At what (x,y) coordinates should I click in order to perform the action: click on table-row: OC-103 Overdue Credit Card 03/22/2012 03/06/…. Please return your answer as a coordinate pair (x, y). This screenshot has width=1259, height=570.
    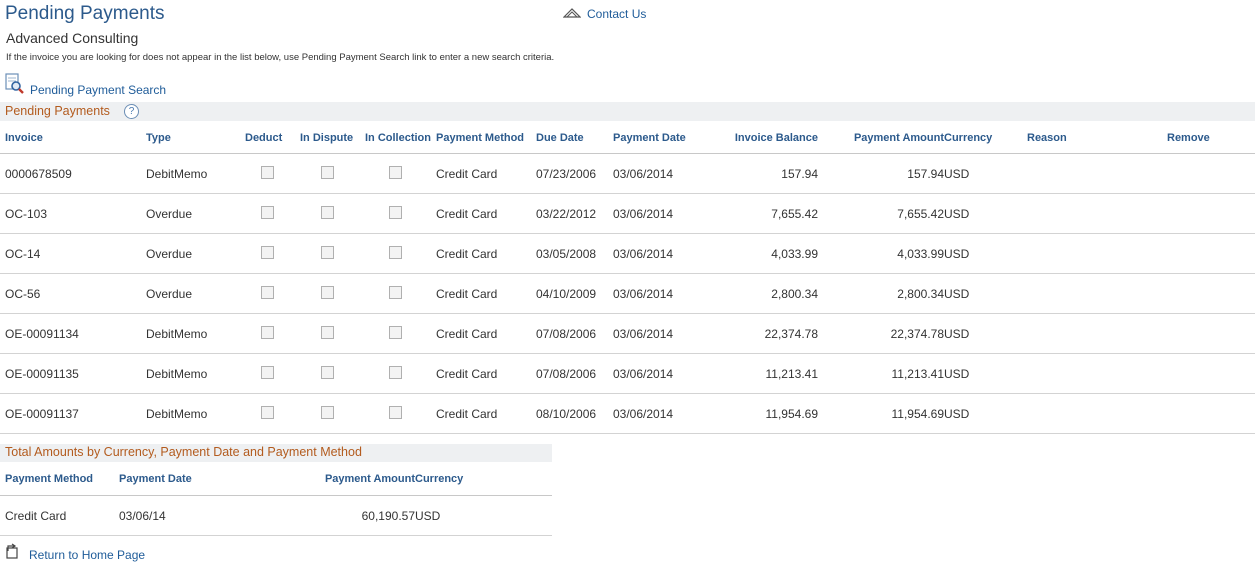
    Looking at the image, I should click on (627, 213).